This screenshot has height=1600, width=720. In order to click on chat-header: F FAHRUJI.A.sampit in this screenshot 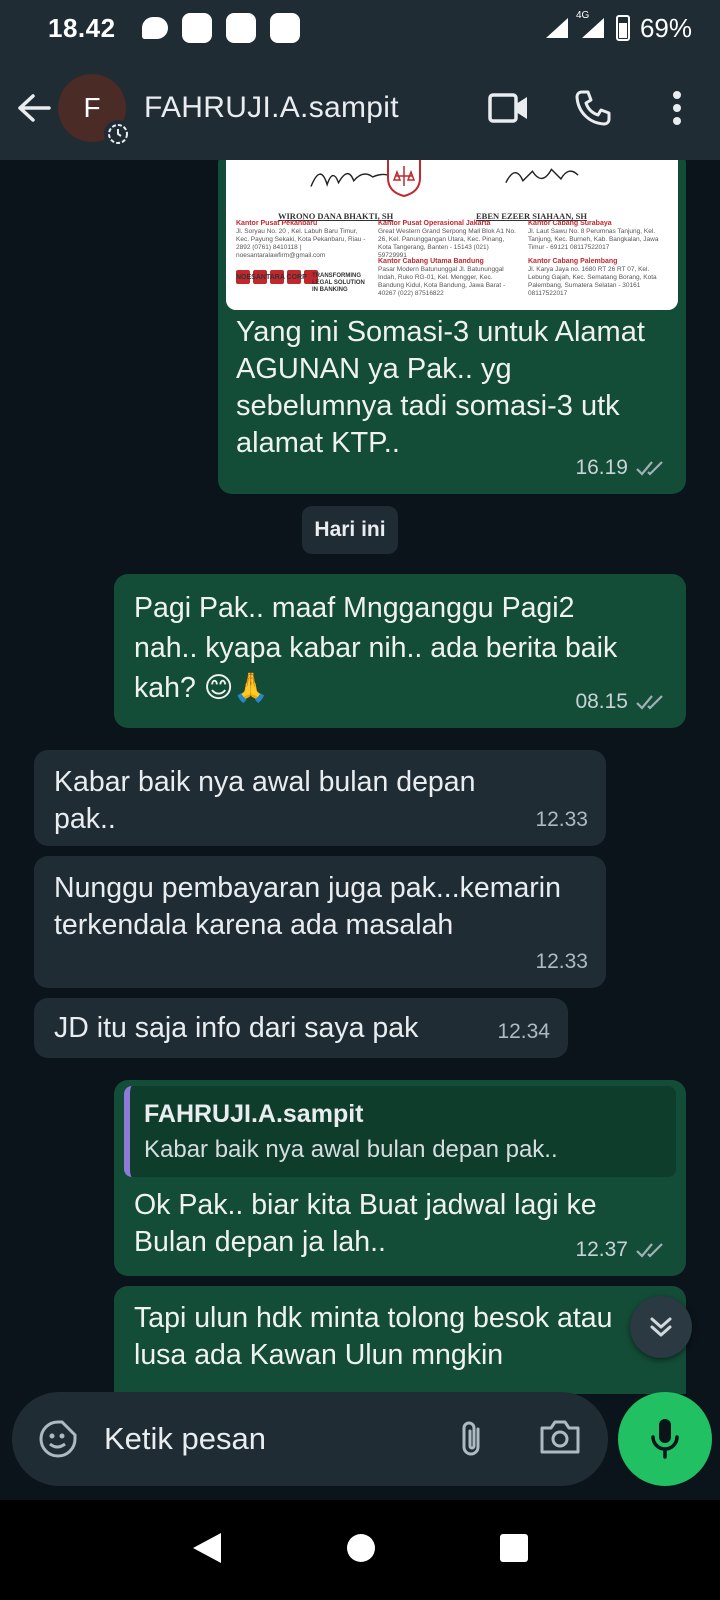, I will do `click(360, 108)`.